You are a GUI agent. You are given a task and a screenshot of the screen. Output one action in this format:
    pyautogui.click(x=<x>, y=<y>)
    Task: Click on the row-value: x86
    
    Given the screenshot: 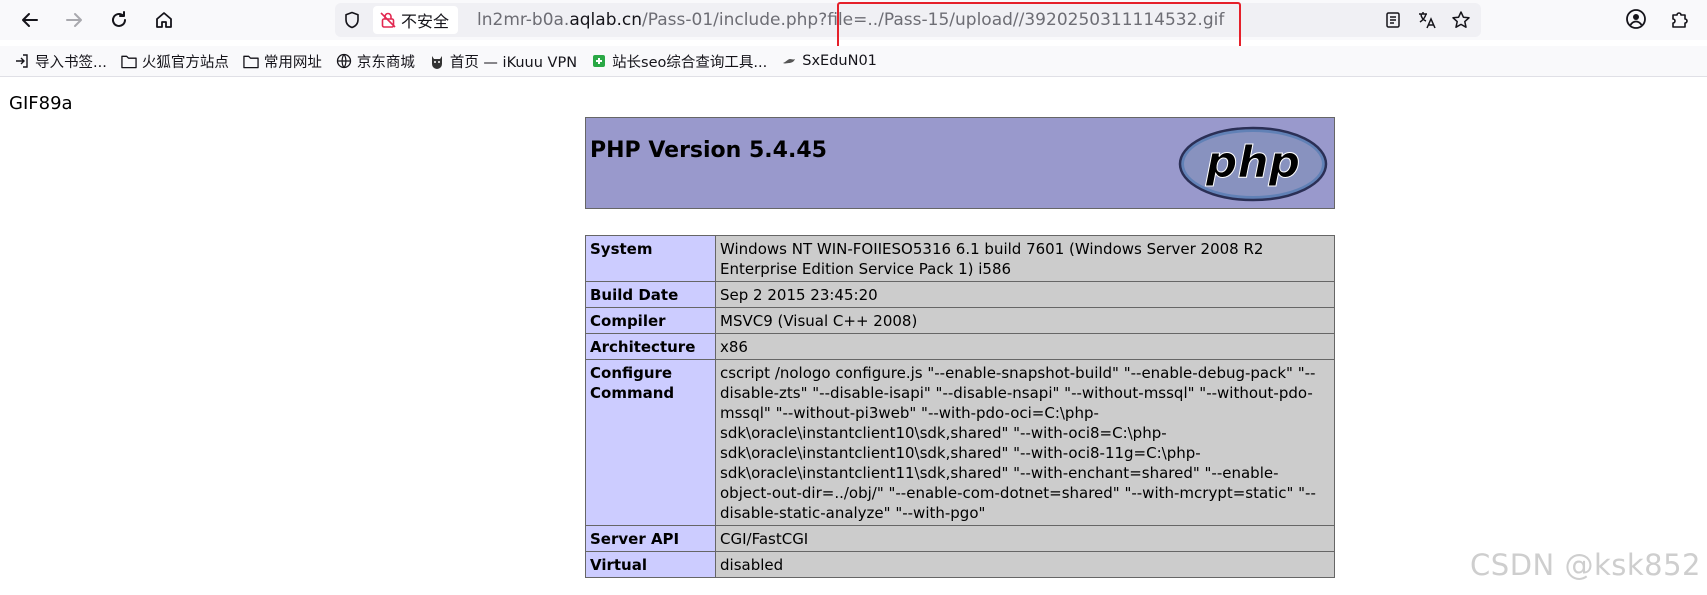 What is the action you would take?
    pyautogui.click(x=1025, y=346)
    